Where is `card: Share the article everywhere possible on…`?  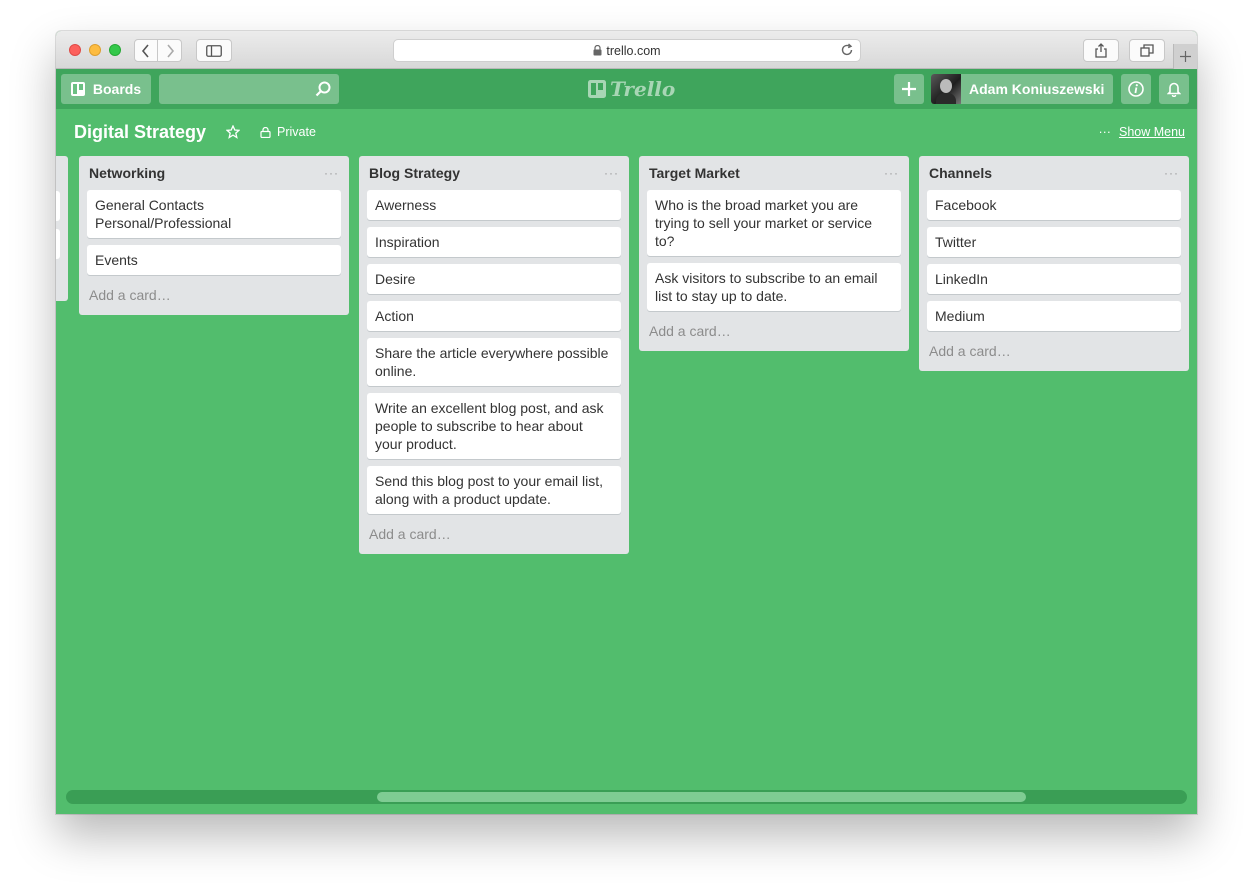 card: Share the article everywhere possible on… is located at coordinates (494, 362).